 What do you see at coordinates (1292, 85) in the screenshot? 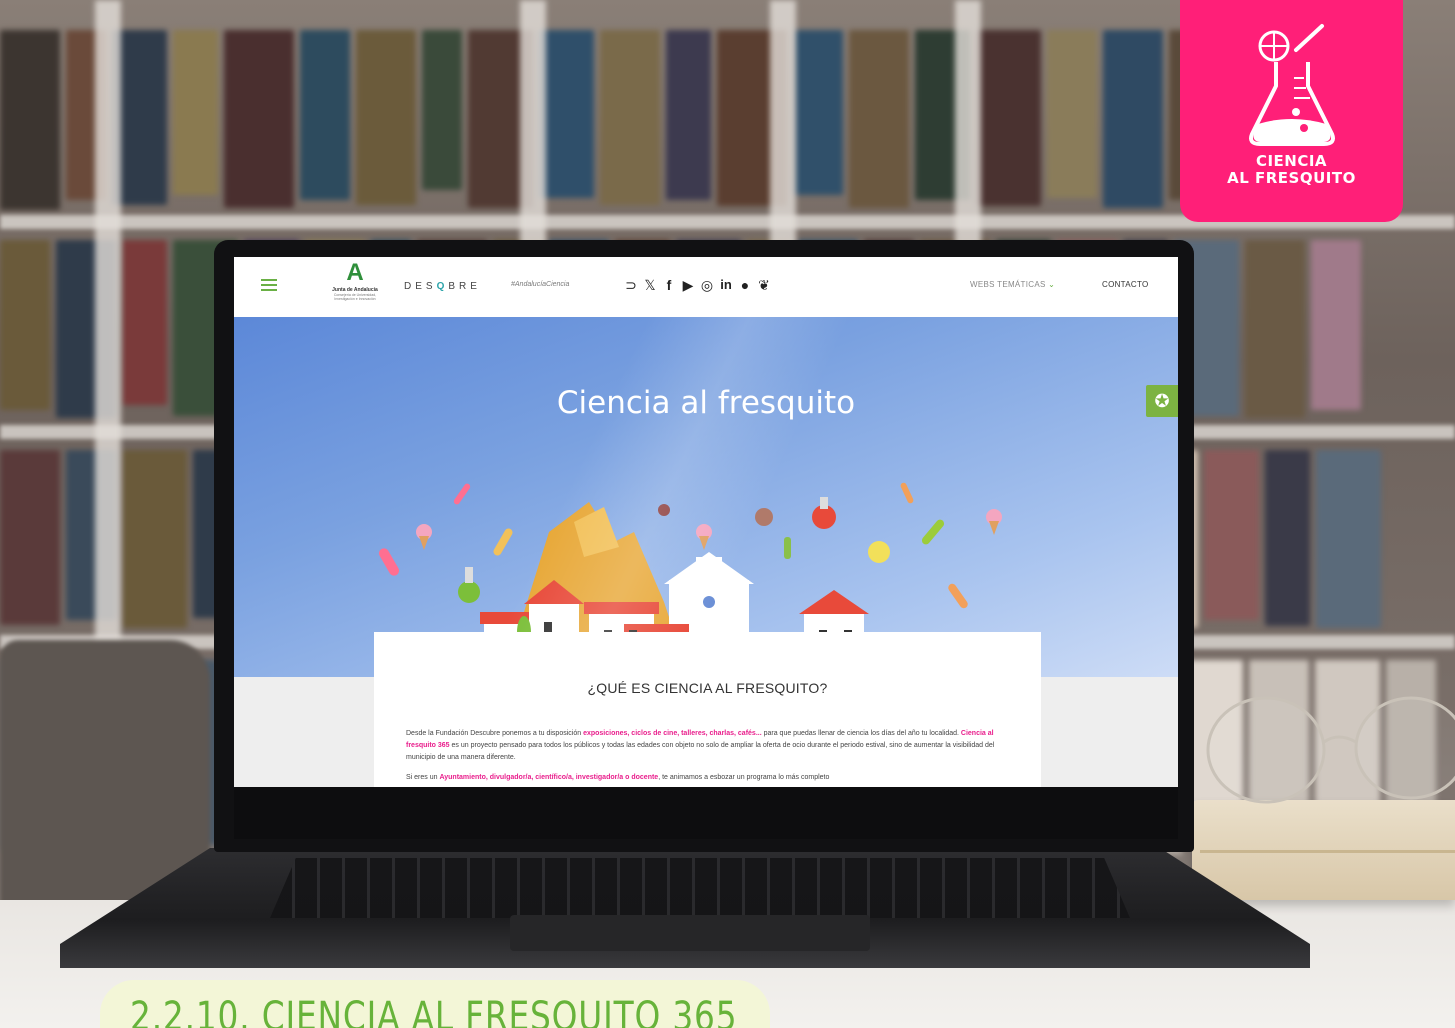
I see `flask-icon` at bounding box center [1292, 85].